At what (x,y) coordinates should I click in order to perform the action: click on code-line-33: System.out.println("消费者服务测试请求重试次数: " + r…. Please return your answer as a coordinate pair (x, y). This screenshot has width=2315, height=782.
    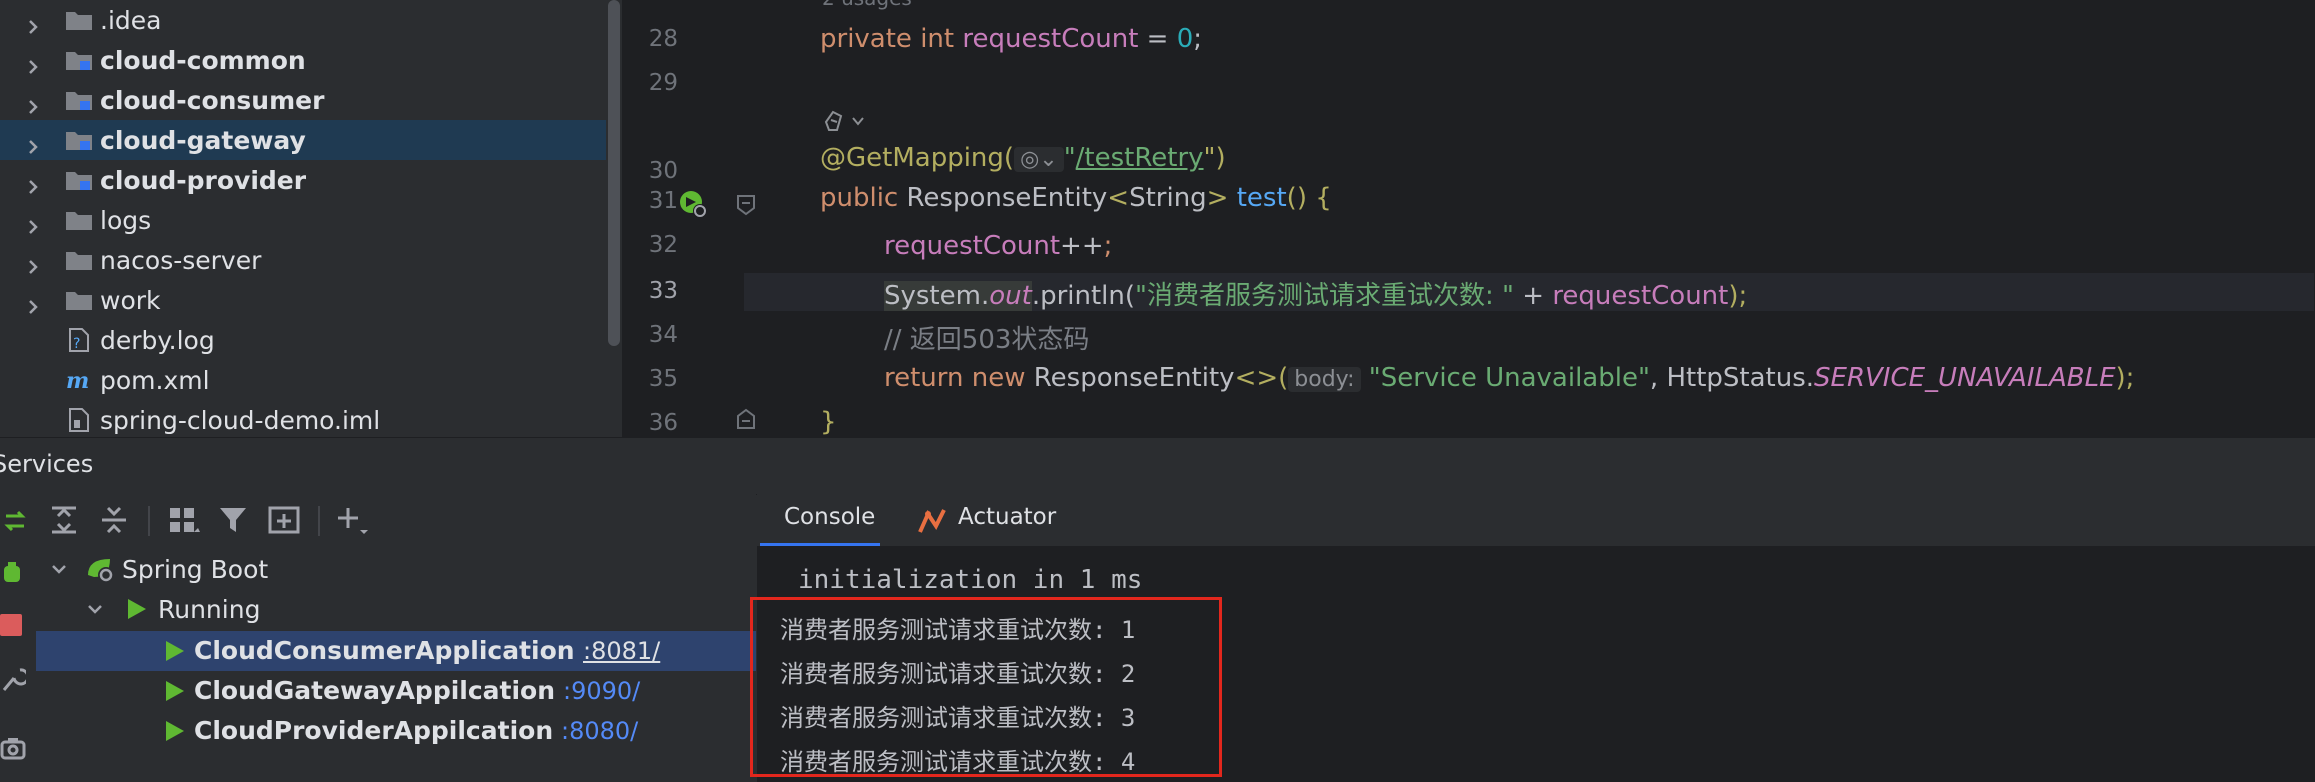
    Looking at the image, I should click on (1315, 293).